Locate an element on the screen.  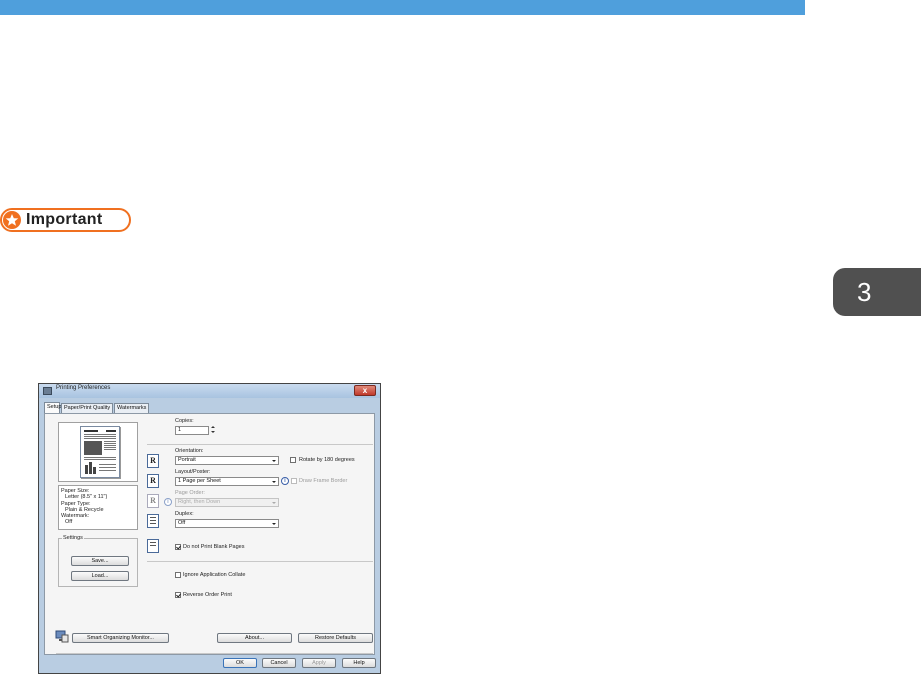
dialog-title: Printing Preferences is located at coordinates (83, 388).